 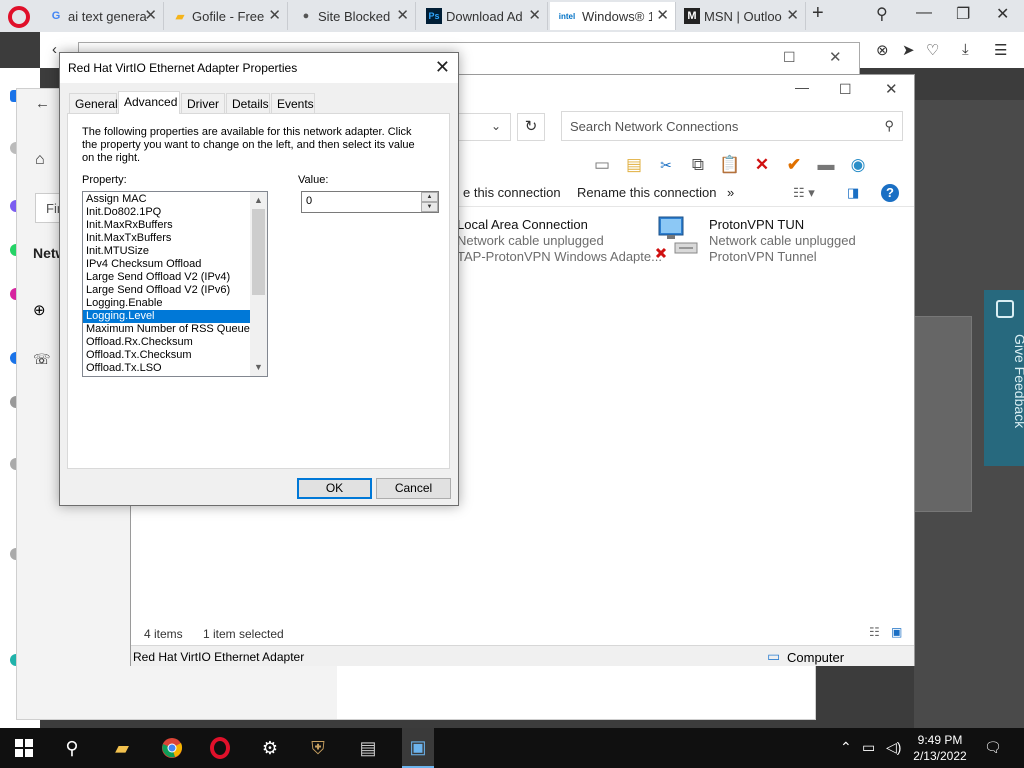 I want to click on download-icon: ⤓, so click(x=965, y=49).